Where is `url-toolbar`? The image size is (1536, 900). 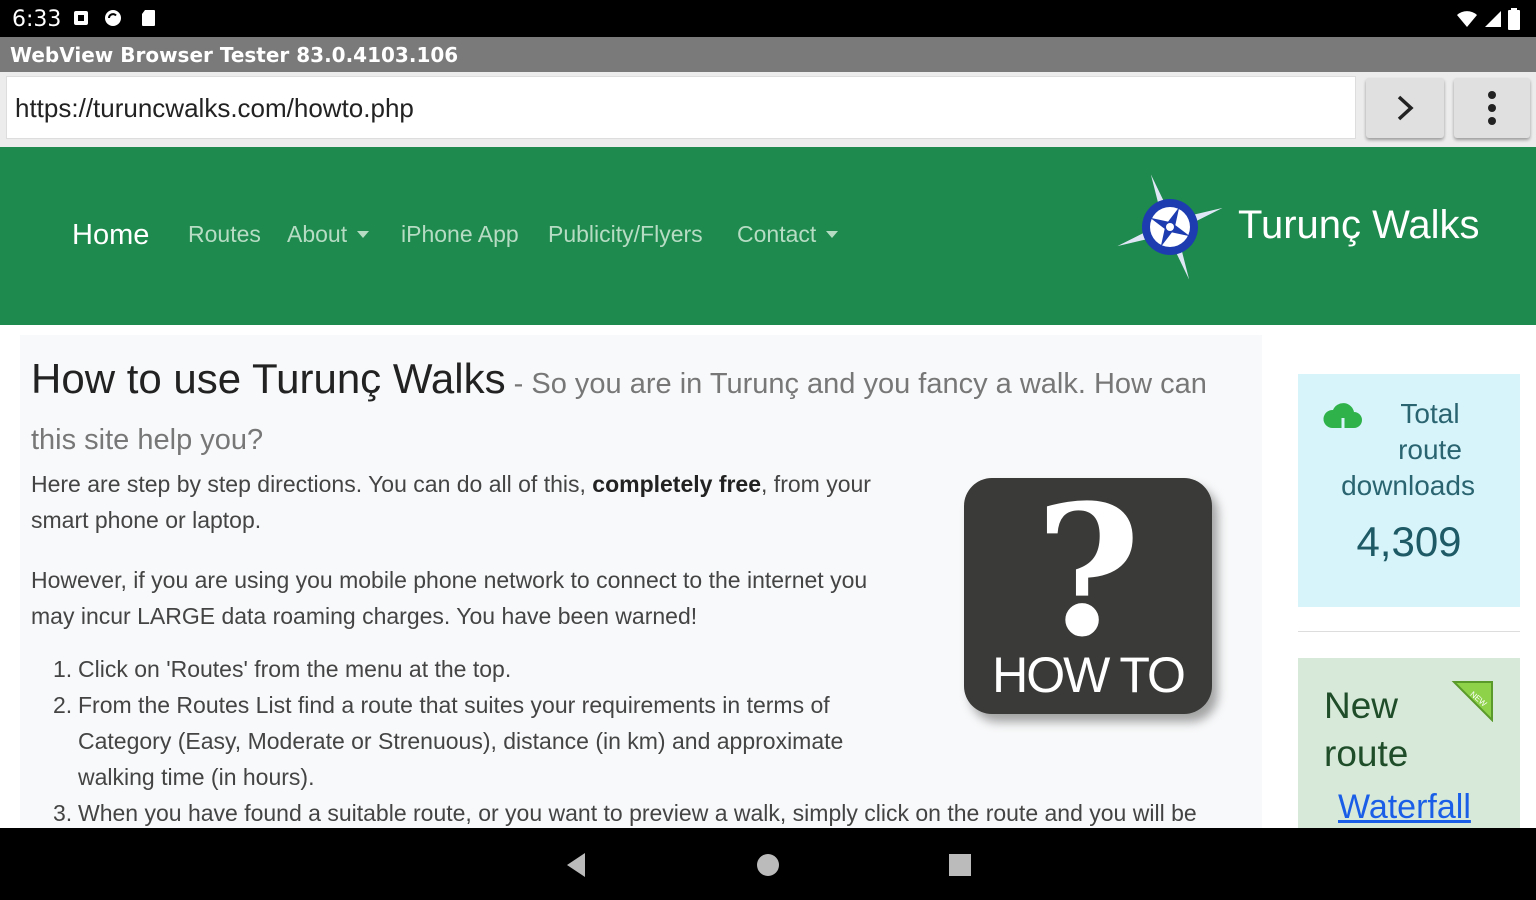 url-toolbar is located at coordinates (768, 109).